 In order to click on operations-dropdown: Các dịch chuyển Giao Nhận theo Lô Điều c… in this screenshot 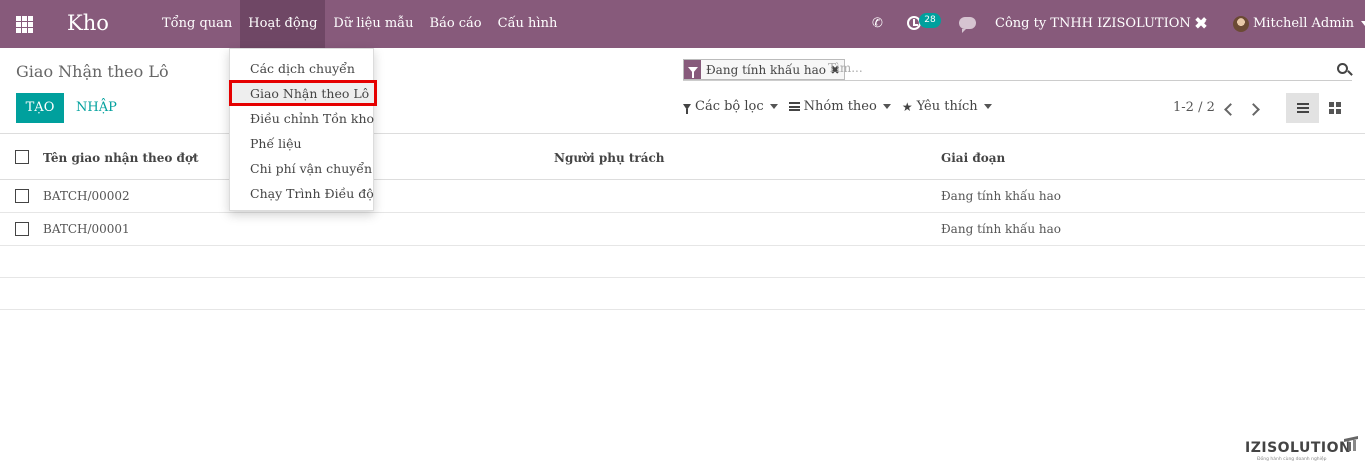, I will do `click(302, 129)`.